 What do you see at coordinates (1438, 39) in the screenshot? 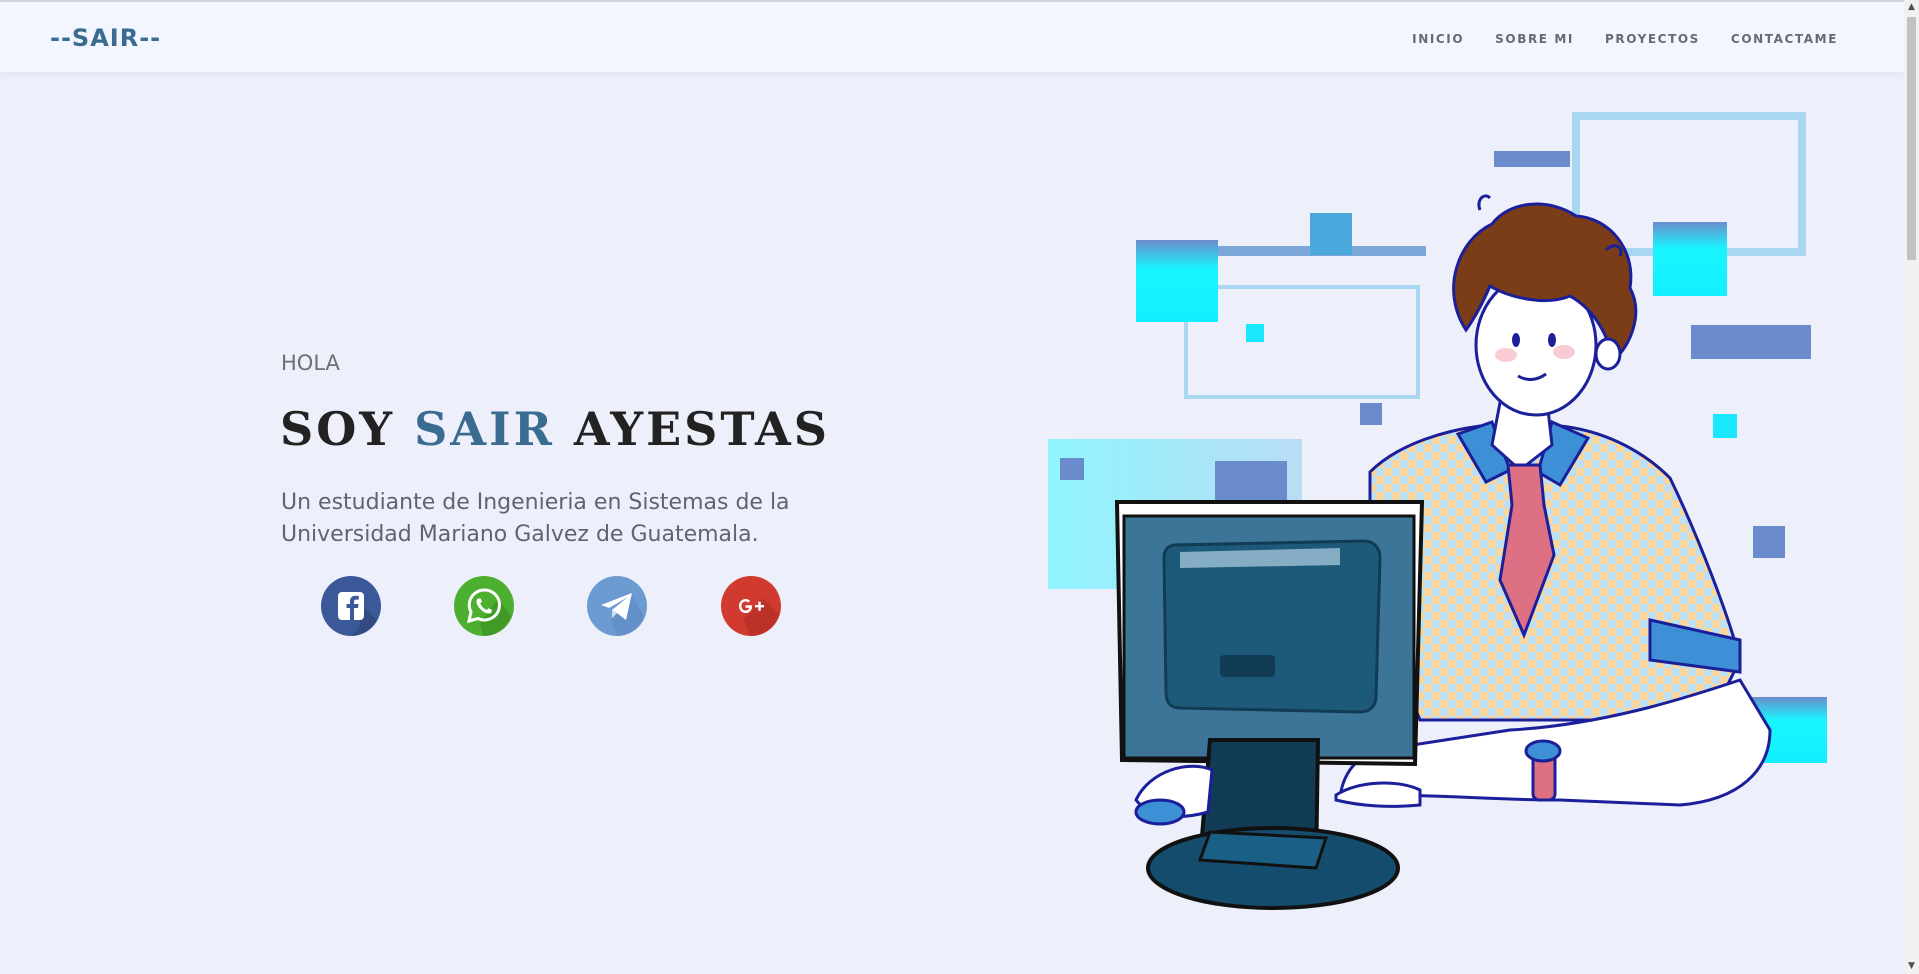
I see `nav-item-inicio: INICIO` at bounding box center [1438, 39].